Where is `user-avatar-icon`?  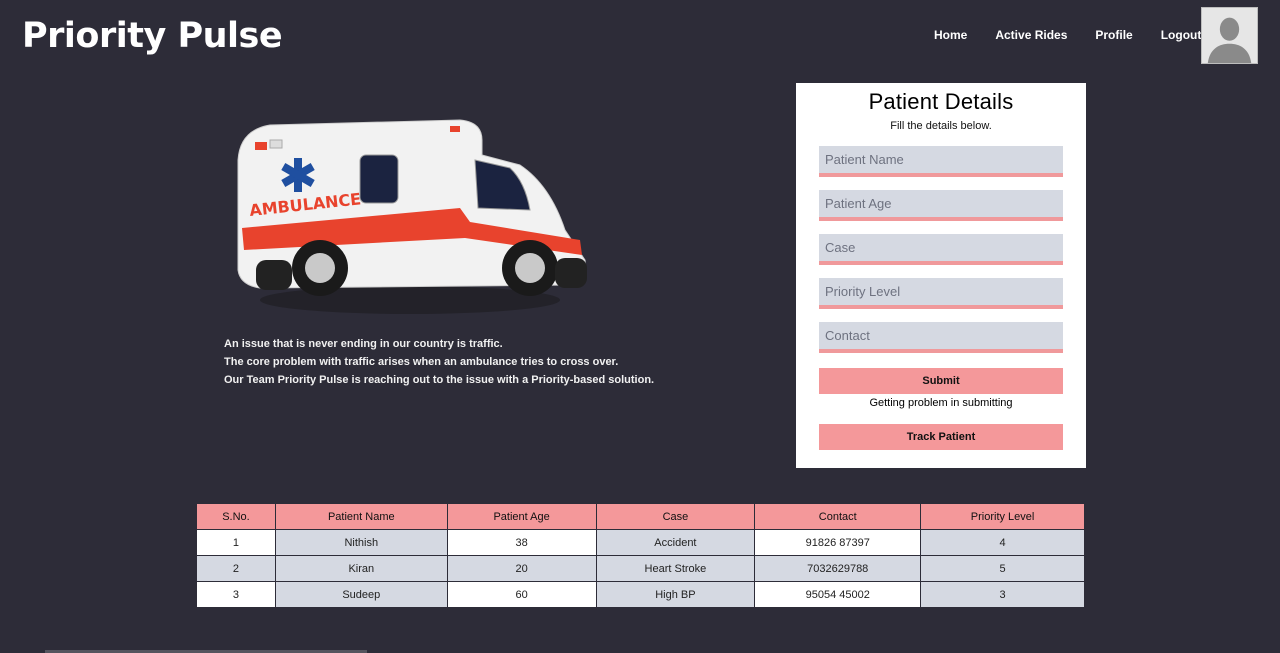
user-avatar-icon is located at coordinates (1229, 35).